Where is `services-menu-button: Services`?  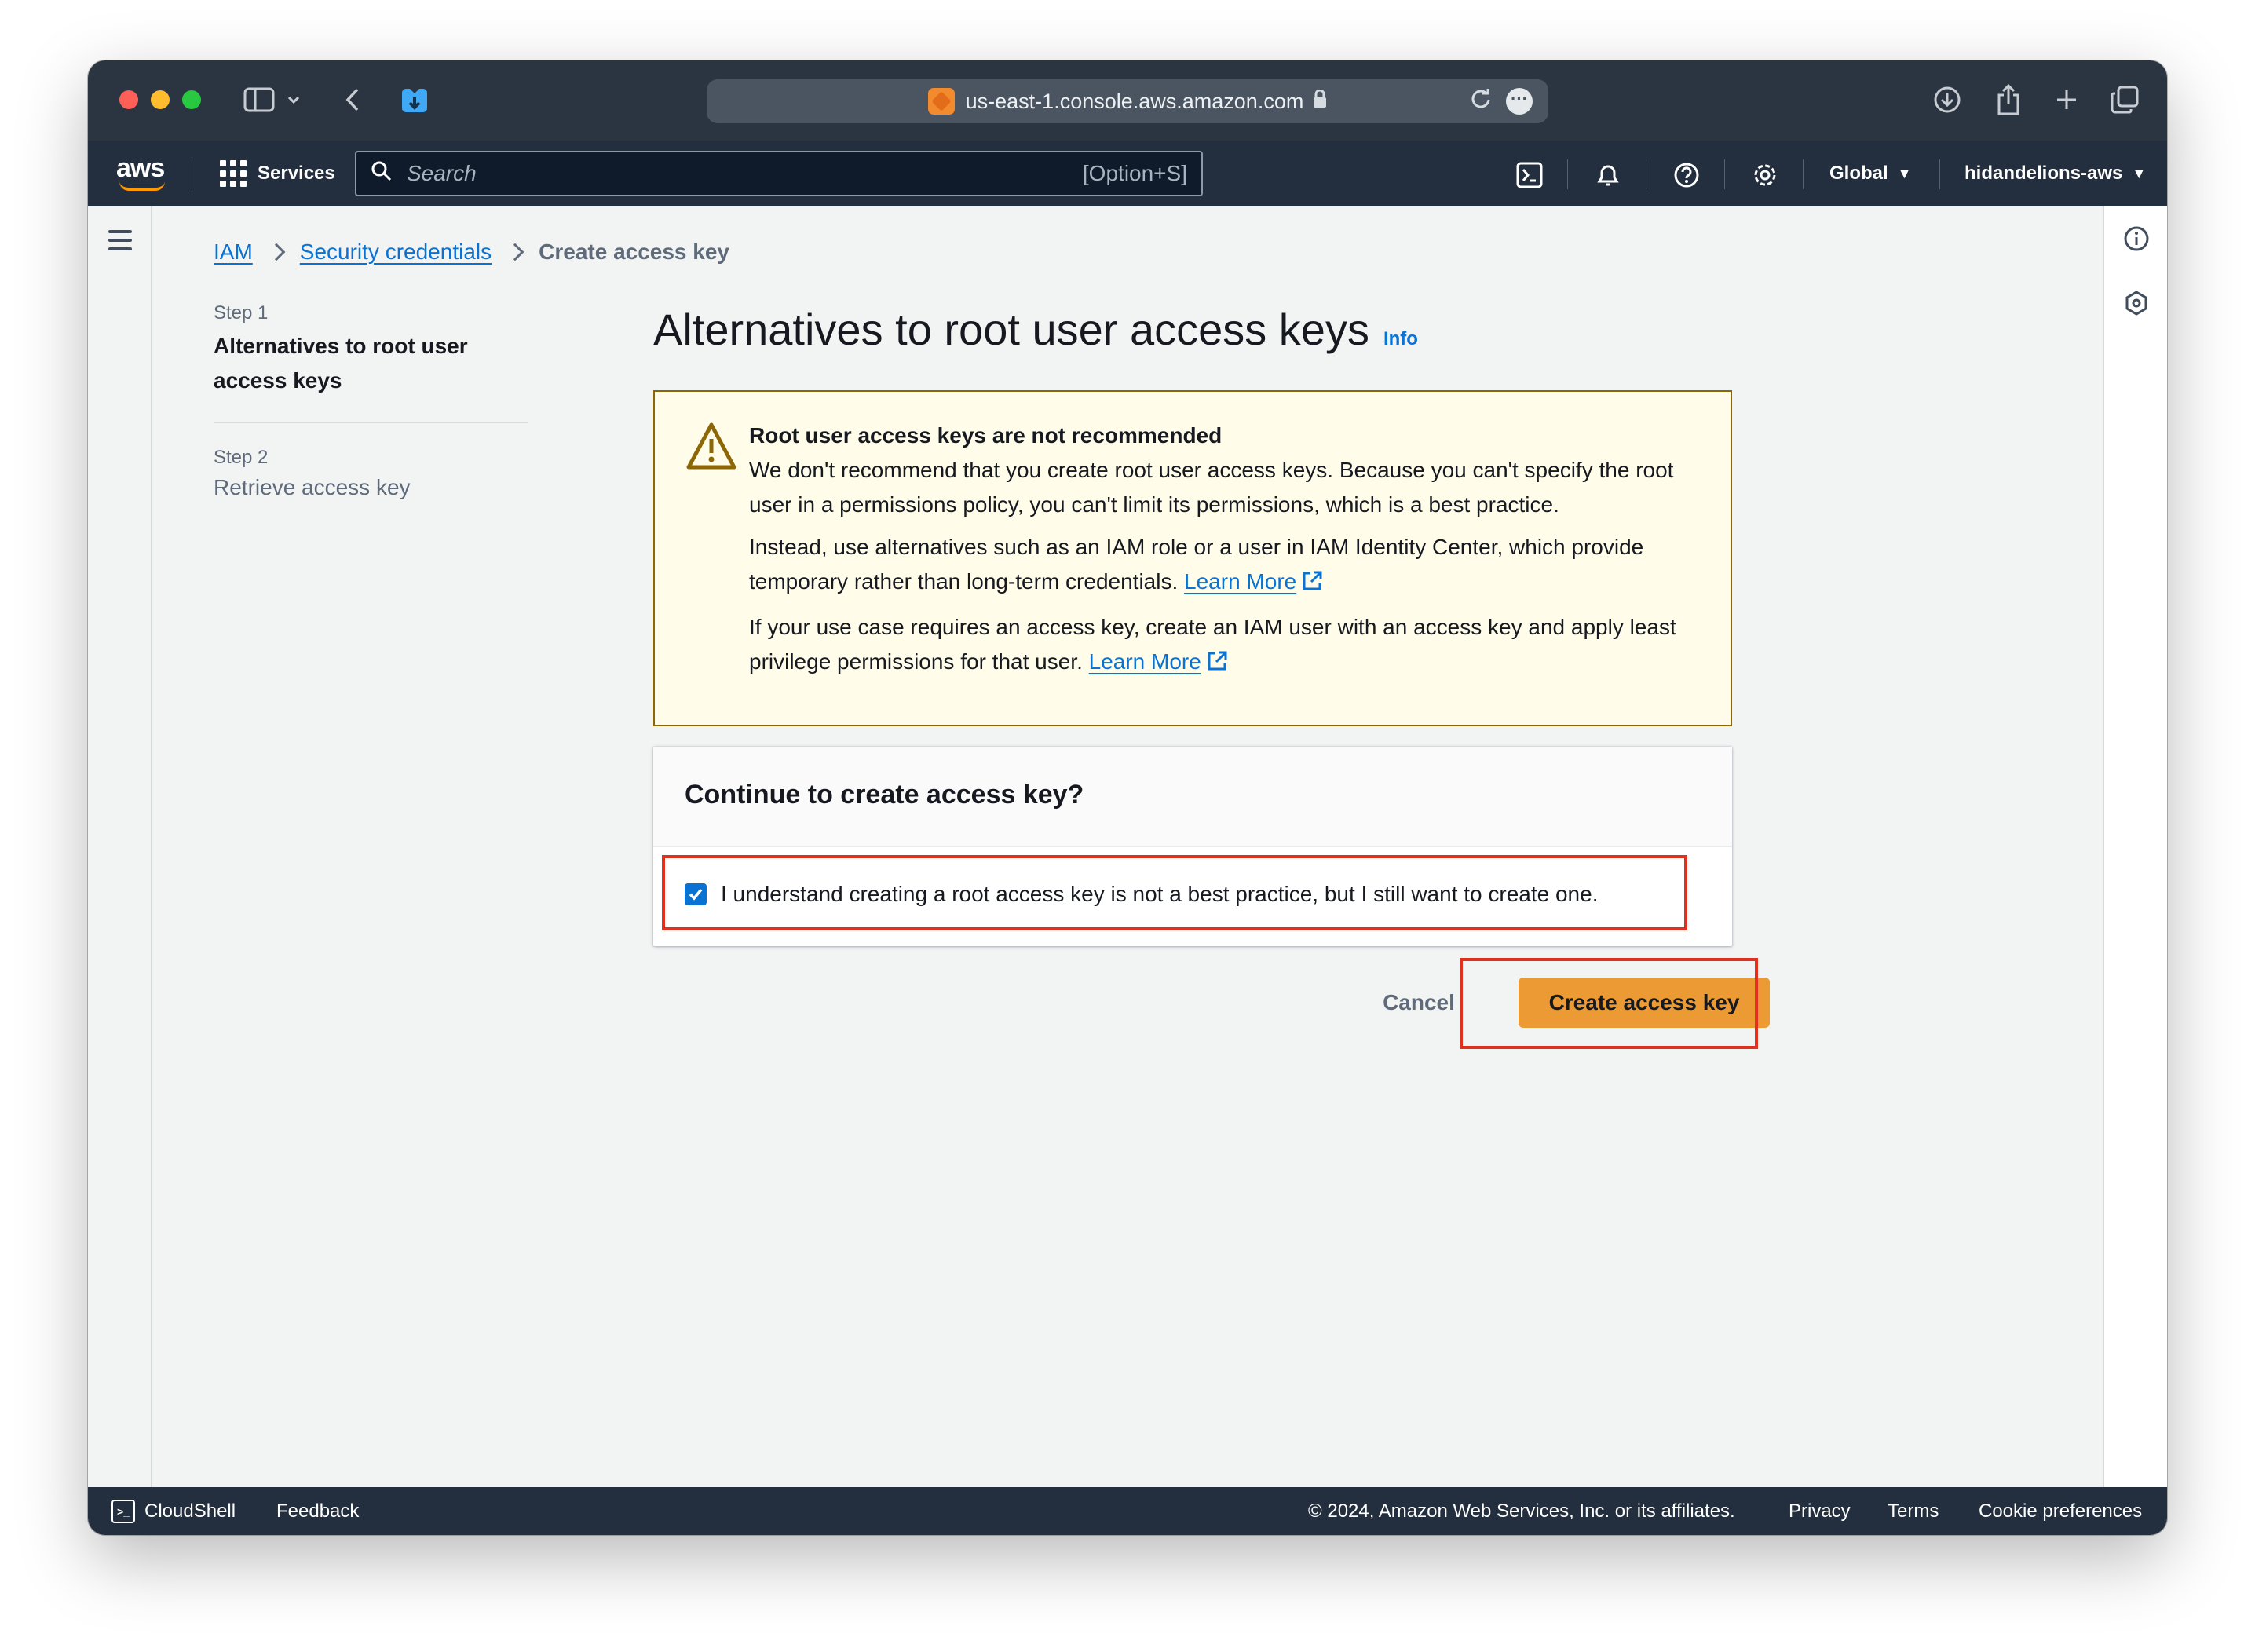
services-menu-button: Services is located at coordinates (277, 173).